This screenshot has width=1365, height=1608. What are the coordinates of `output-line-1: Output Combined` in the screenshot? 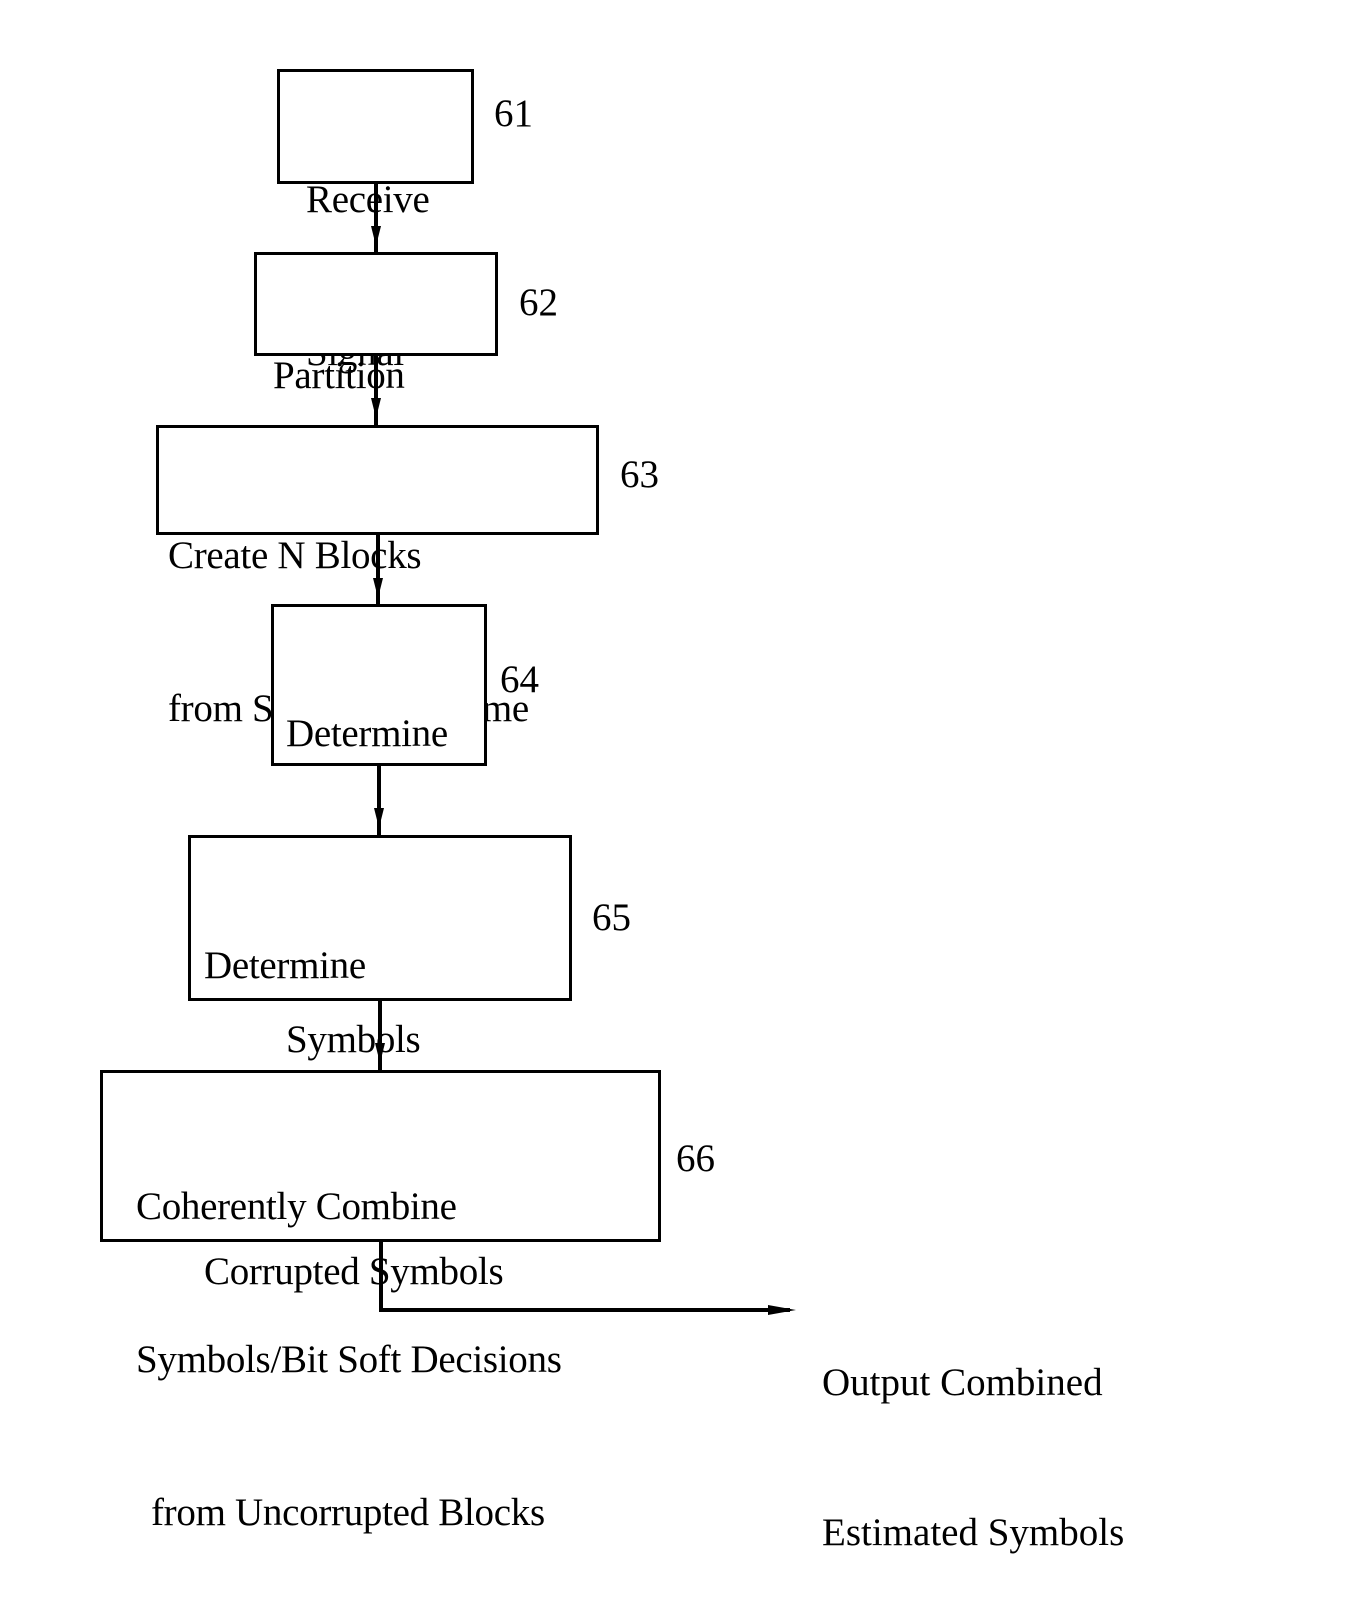 It's located at (962, 1382).